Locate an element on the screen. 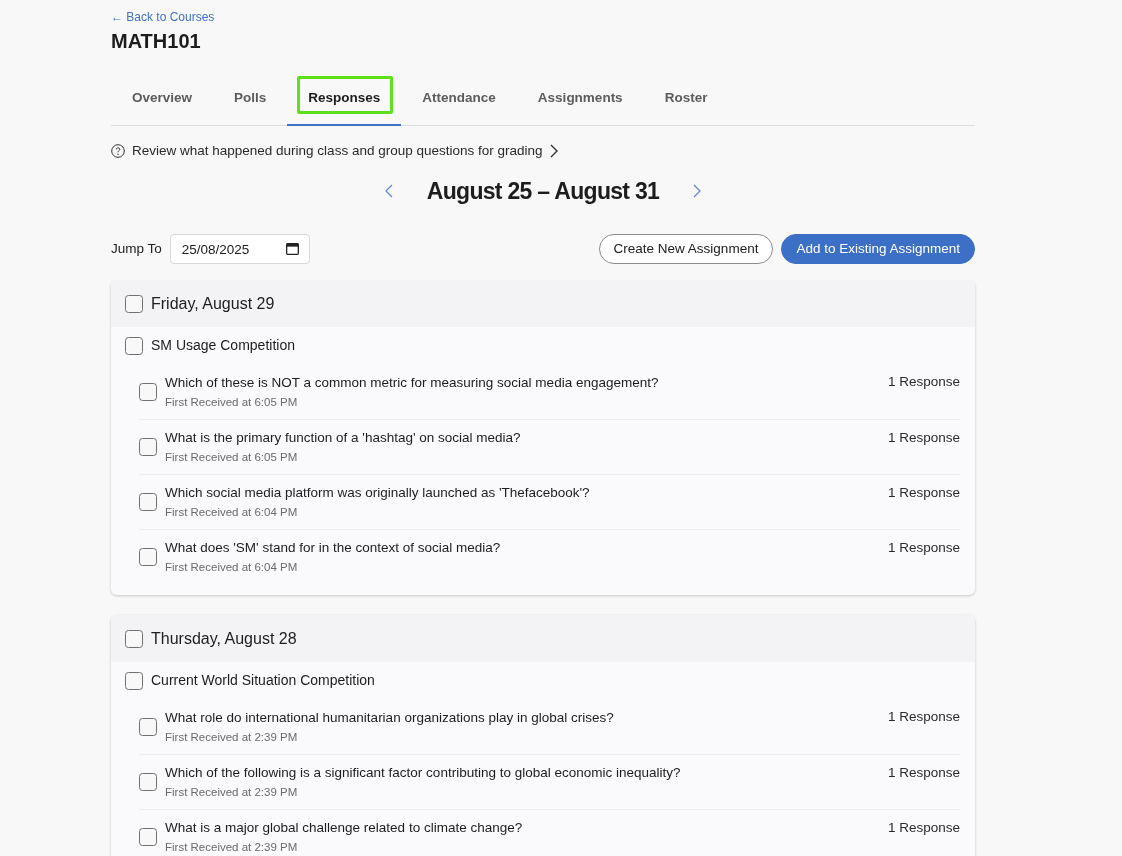 The height and width of the screenshot is (856, 1122). tab: Responses is located at coordinates (344, 99).